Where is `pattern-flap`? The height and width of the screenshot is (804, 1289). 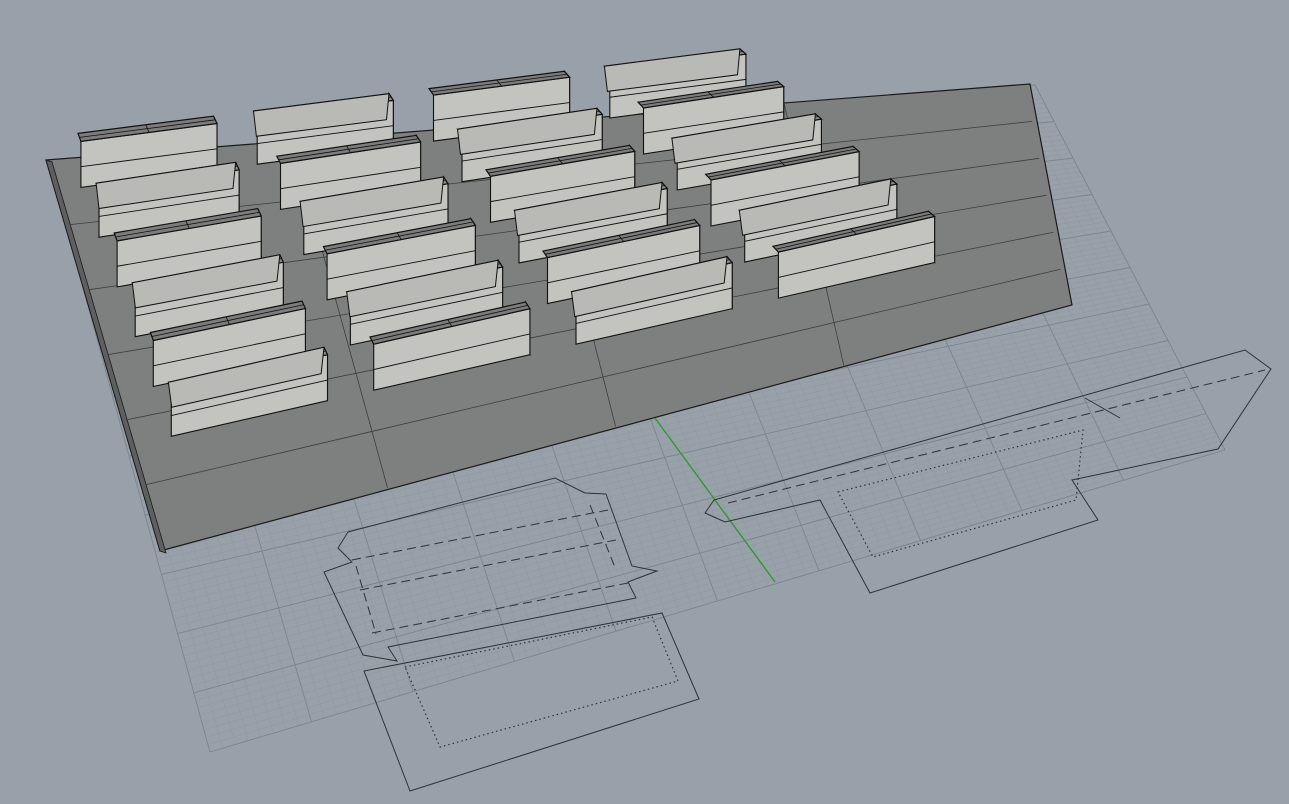 pattern-flap is located at coordinates (1102, 408).